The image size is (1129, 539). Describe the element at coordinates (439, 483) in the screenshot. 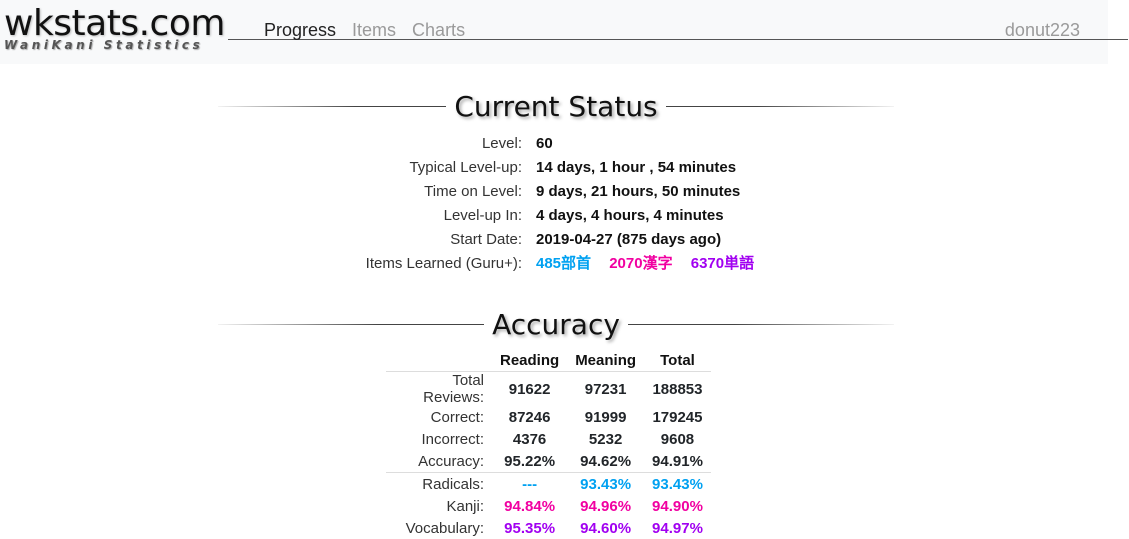

I see `row-label: Radicals:` at that location.